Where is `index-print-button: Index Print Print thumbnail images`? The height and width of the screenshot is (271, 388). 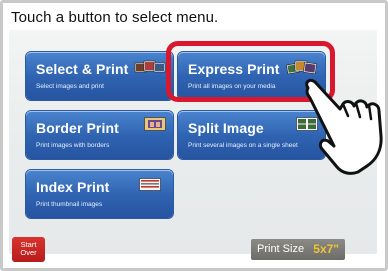
index-print-button: Index Print Print thumbnail images is located at coordinates (99, 194).